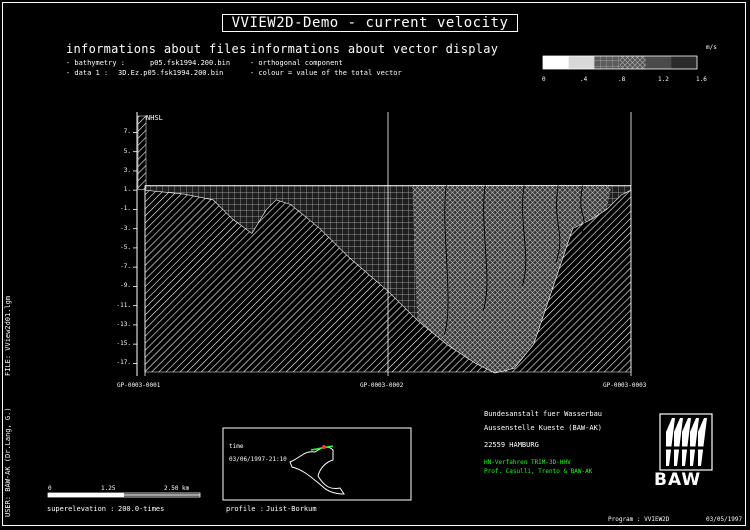  I want to click on overview-map-frame, so click(317, 464).